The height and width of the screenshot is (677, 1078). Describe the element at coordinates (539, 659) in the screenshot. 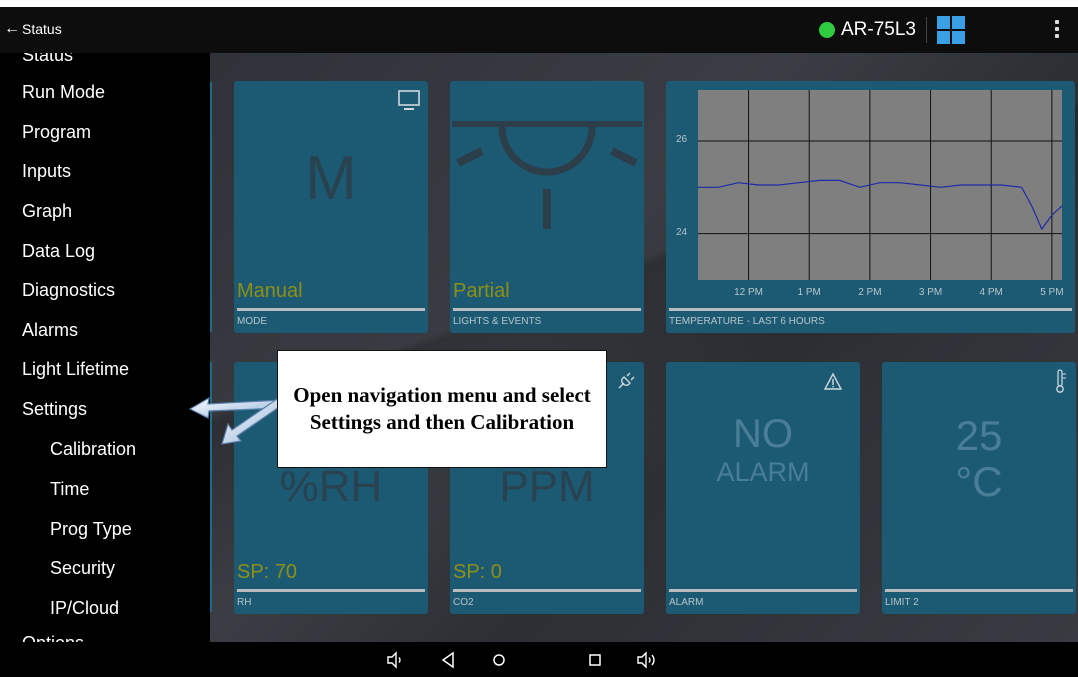

I see `system-nav-bar` at that location.